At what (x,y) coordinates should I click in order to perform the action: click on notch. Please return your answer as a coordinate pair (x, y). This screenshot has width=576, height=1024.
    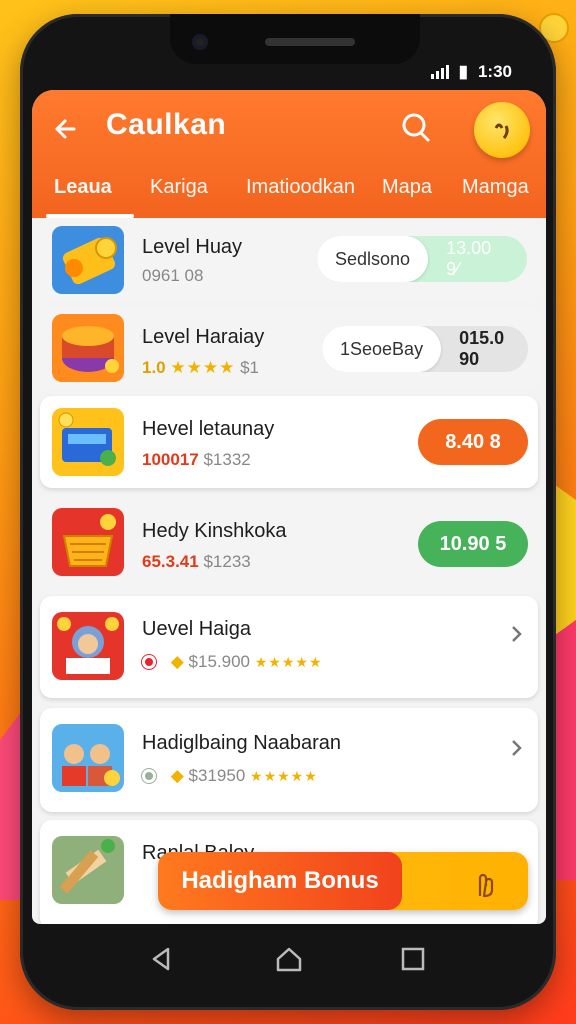
    Looking at the image, I should click on (295, 39).